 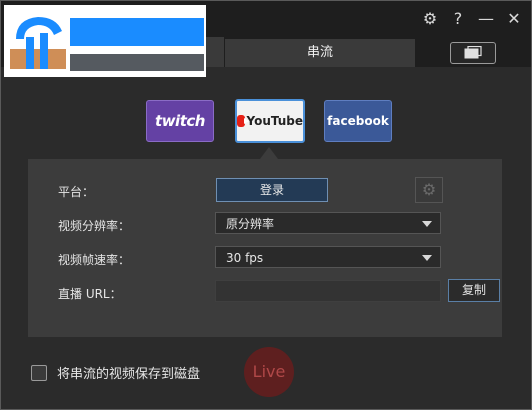 I want to click on copy-button: 复制, so click(x=474, y=290).